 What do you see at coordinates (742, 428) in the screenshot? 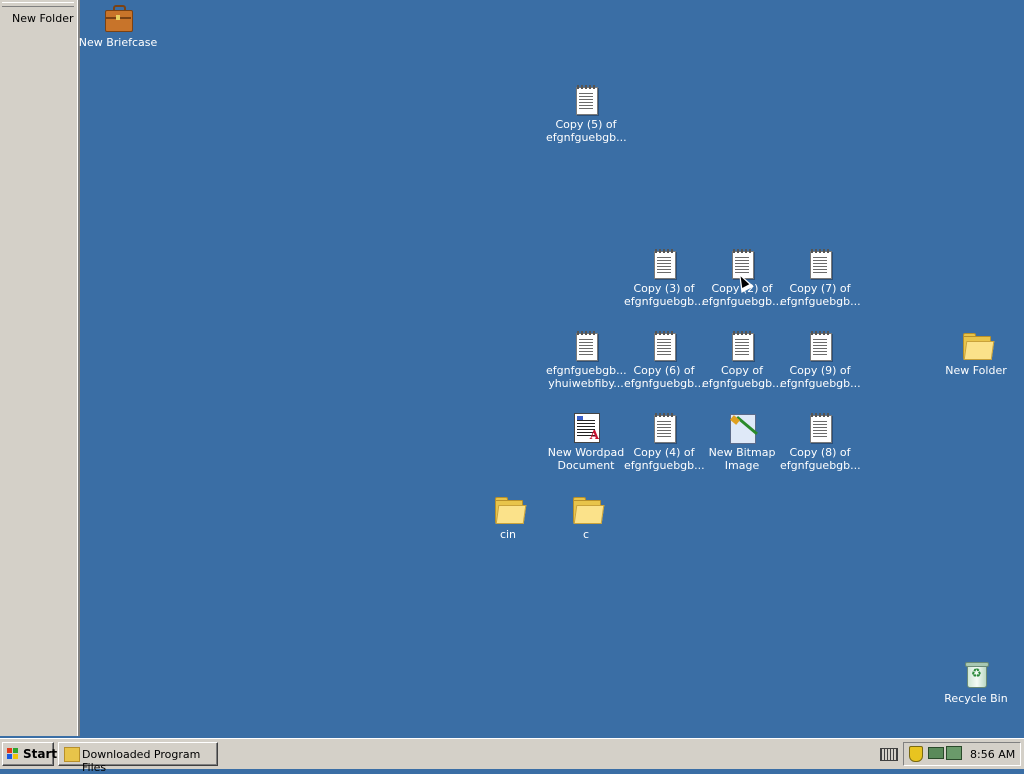
I see `bitmap-image-icon` at bounding box center [742, 428].